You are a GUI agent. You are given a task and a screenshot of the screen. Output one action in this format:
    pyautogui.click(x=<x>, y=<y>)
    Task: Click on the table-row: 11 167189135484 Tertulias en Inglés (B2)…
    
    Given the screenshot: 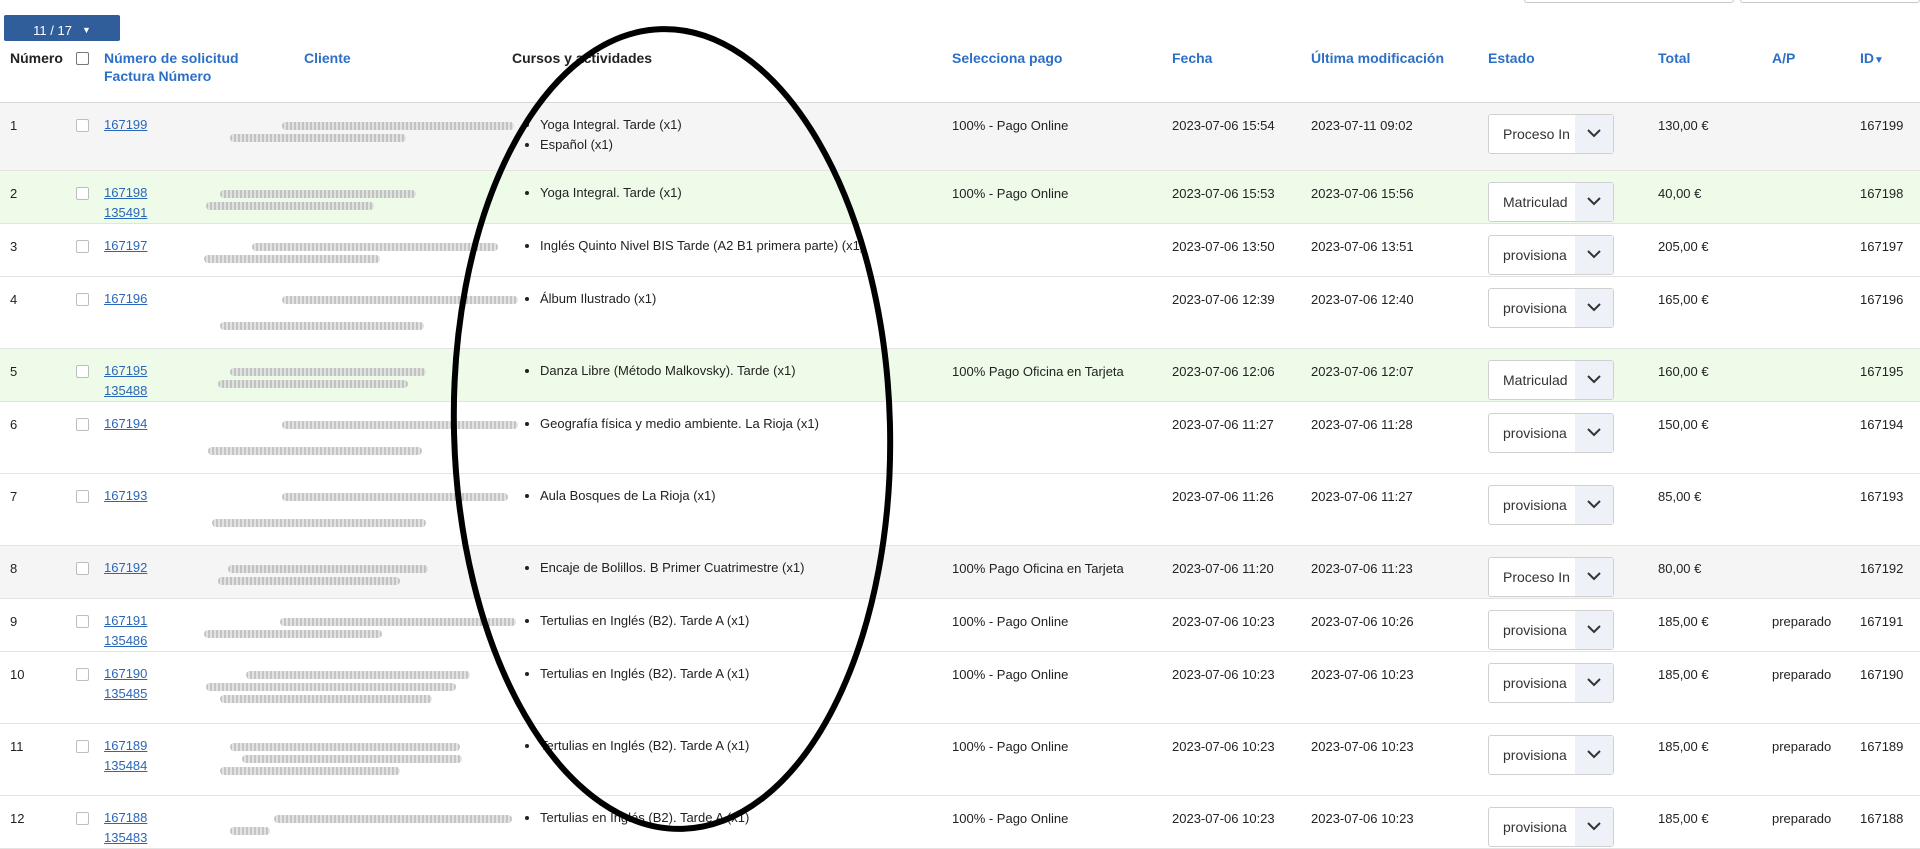 What is the action you would take?
    pyautogui.click(x=960, y=759)
    